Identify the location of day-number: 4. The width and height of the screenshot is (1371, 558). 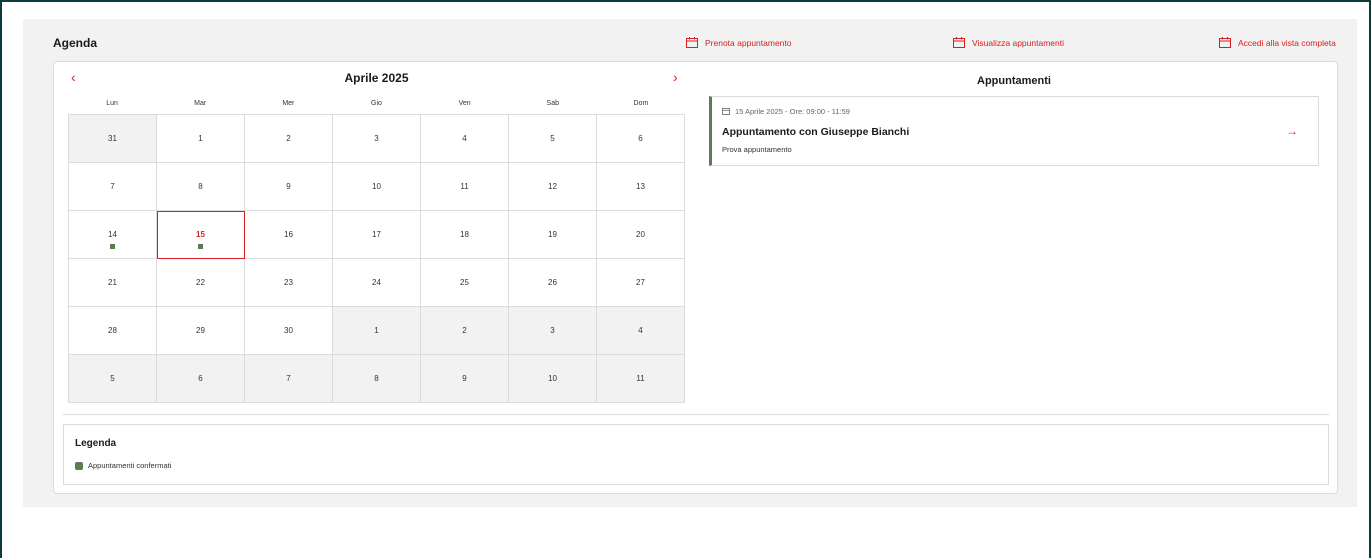
(464, 138).